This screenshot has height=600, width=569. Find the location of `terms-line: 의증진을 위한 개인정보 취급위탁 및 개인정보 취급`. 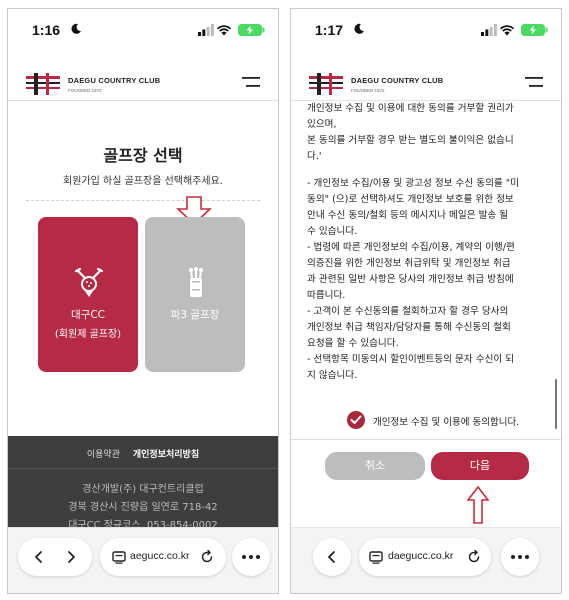

terms-line: 의증진을 위한 개인정보 취급위탁 및 개인정보 취급 is located at coordinates (409, 263).